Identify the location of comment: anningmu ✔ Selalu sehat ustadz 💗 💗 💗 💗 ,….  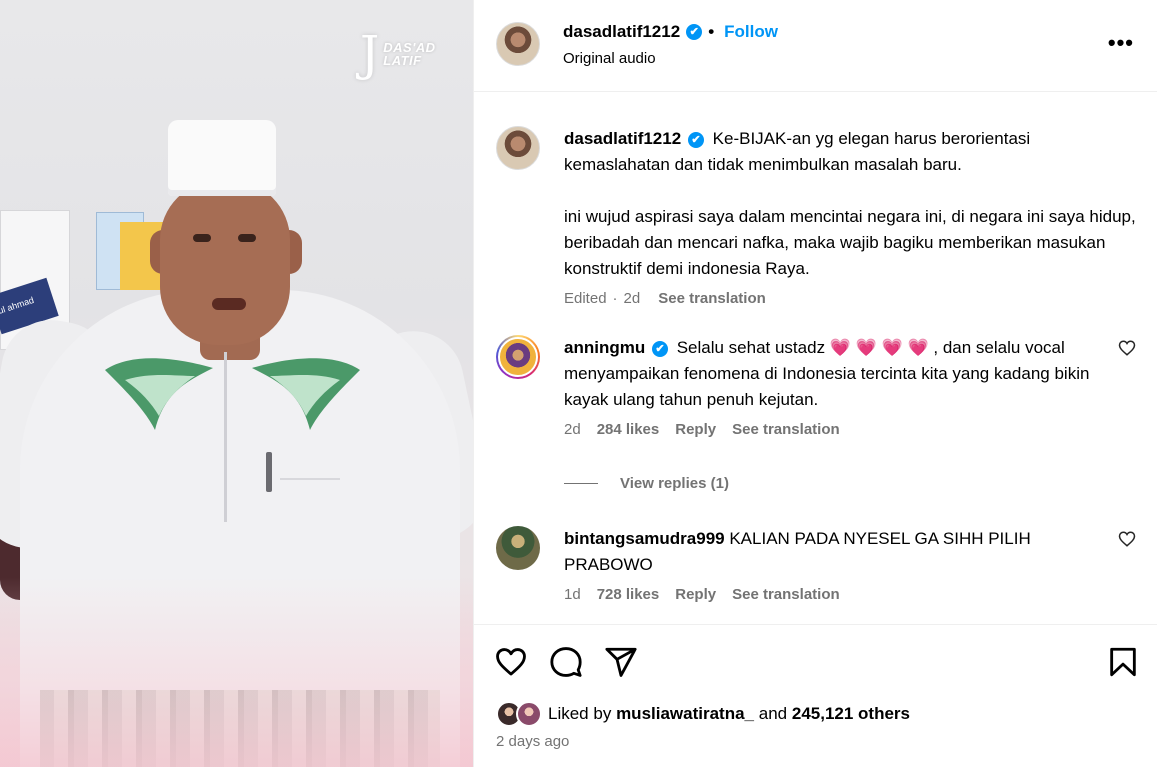
(816, 389).